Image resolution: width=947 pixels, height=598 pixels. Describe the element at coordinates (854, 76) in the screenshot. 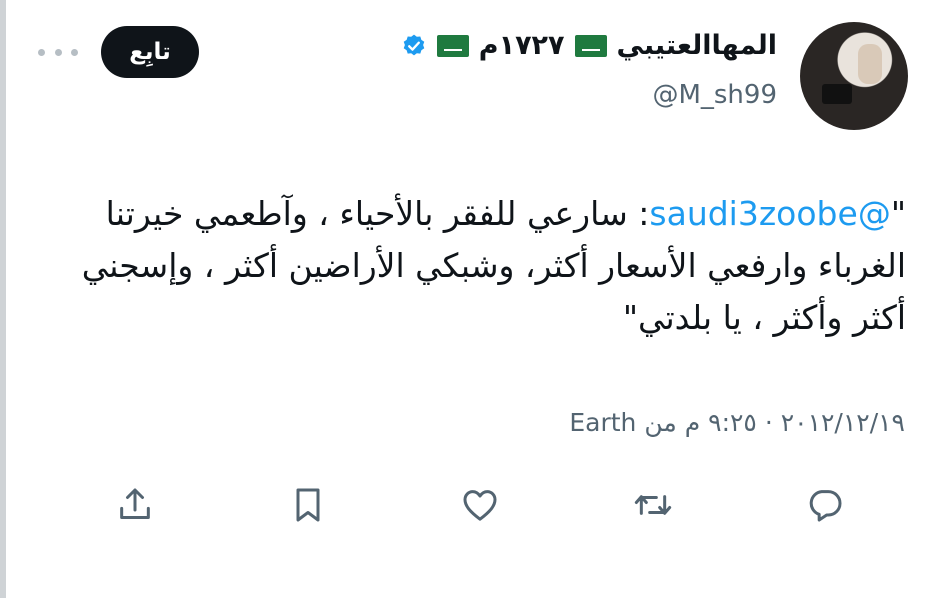

I see `avatar` at that location.